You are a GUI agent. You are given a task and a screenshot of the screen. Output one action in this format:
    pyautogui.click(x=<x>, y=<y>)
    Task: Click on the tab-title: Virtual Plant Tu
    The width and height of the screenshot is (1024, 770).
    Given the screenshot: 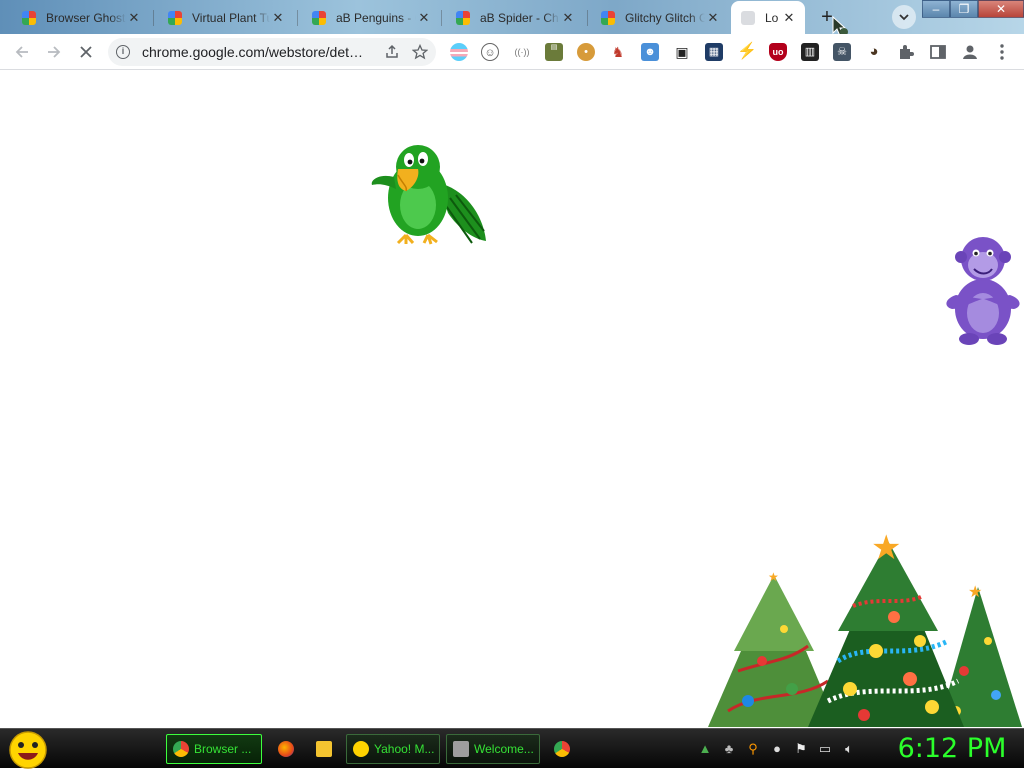 What is the action you would take?
    pyautogui.click(x=231, y=18)
    